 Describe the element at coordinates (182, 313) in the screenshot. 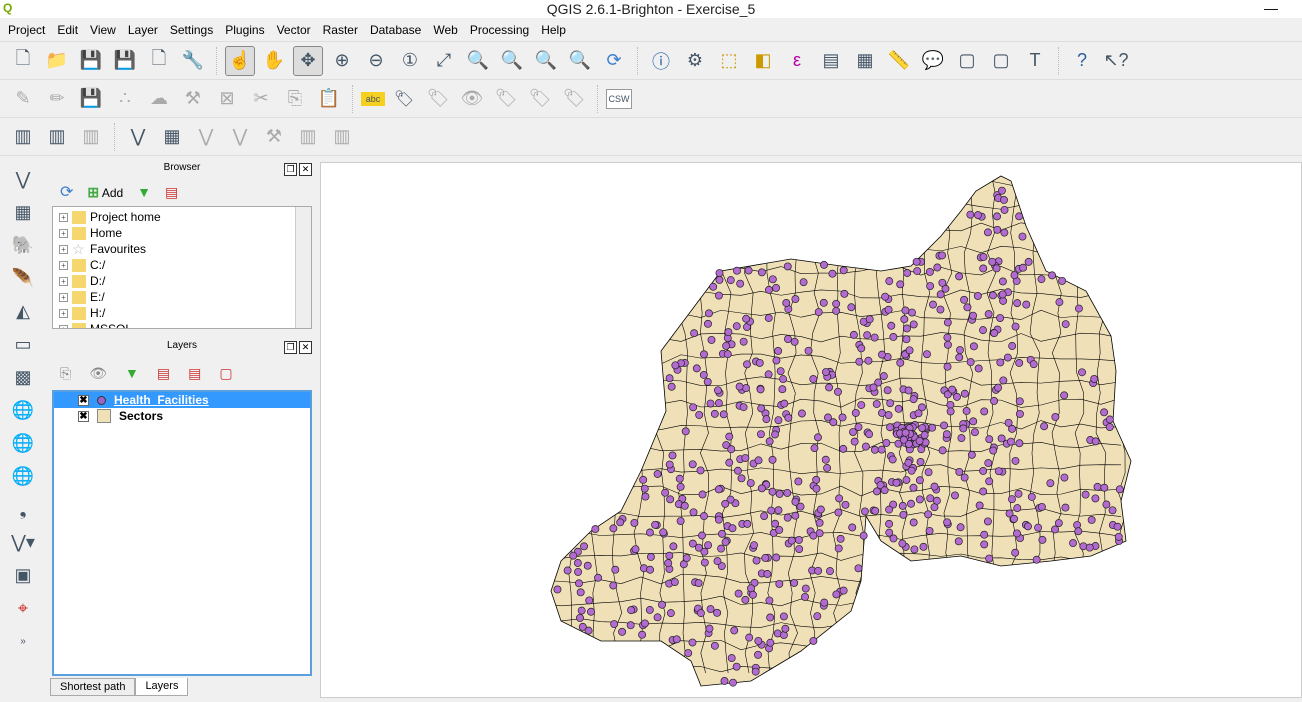

I see `browser-item: + H:/` at that location.